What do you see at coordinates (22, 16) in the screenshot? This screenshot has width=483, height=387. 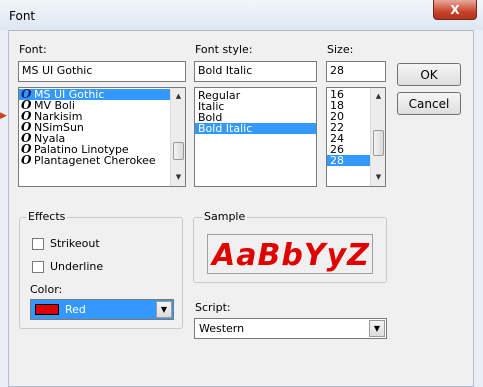 I see `window-title: Font` at bounding box center [22, 16].